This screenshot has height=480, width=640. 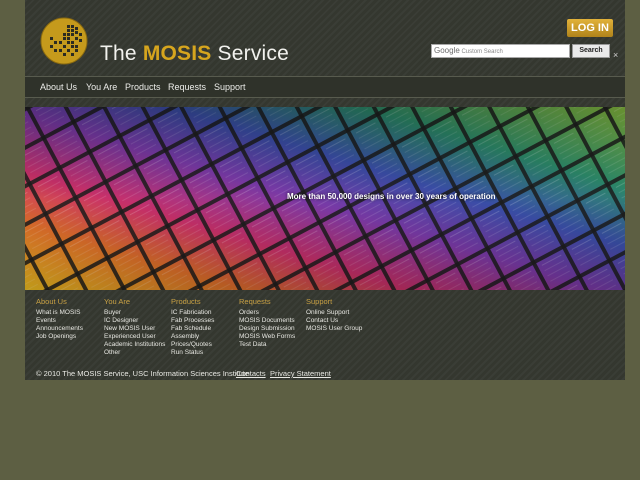 I want to click on footer-link: IC Designer, so click(x=134, y=321).